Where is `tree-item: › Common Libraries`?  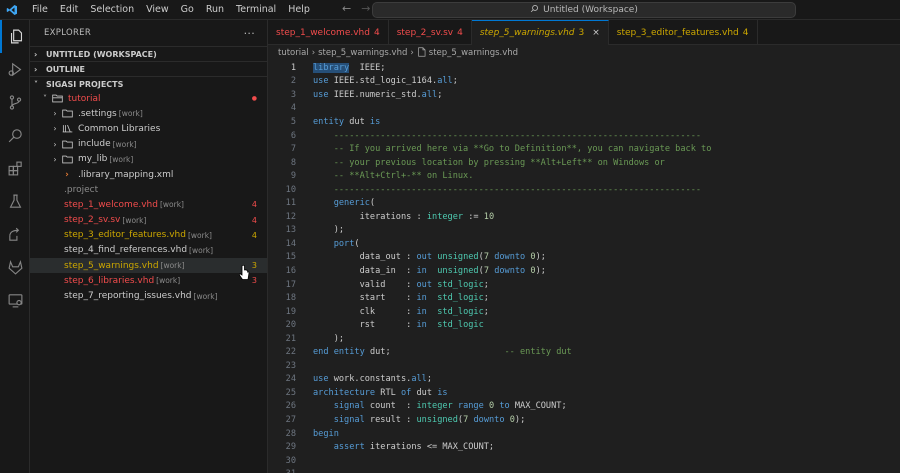
tree-item: › Common Libraries is located at coordinates (148, 128).